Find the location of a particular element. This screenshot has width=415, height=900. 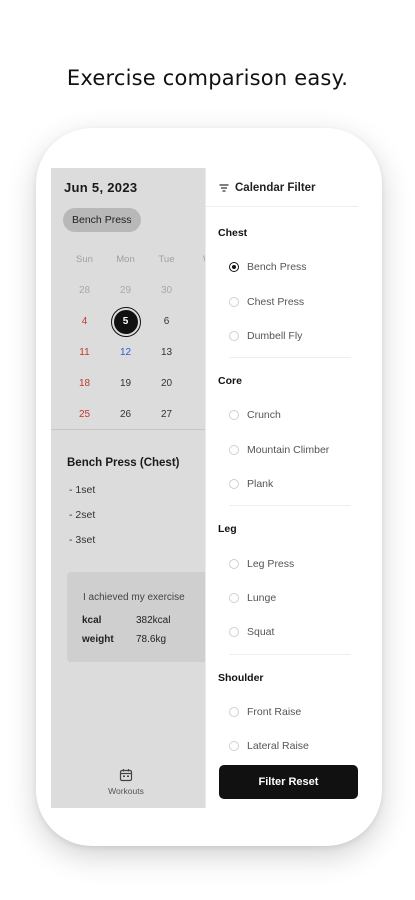

weekday-label: Tue is located at coordinates (166, 259).